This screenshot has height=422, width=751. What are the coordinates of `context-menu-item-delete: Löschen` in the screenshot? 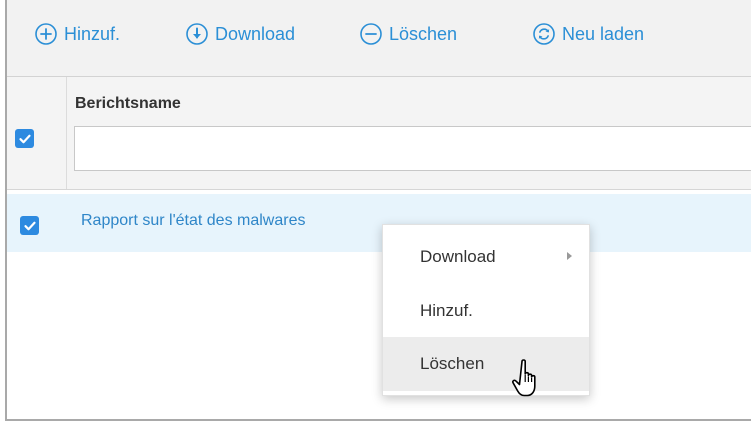 It's located at (486, 364).